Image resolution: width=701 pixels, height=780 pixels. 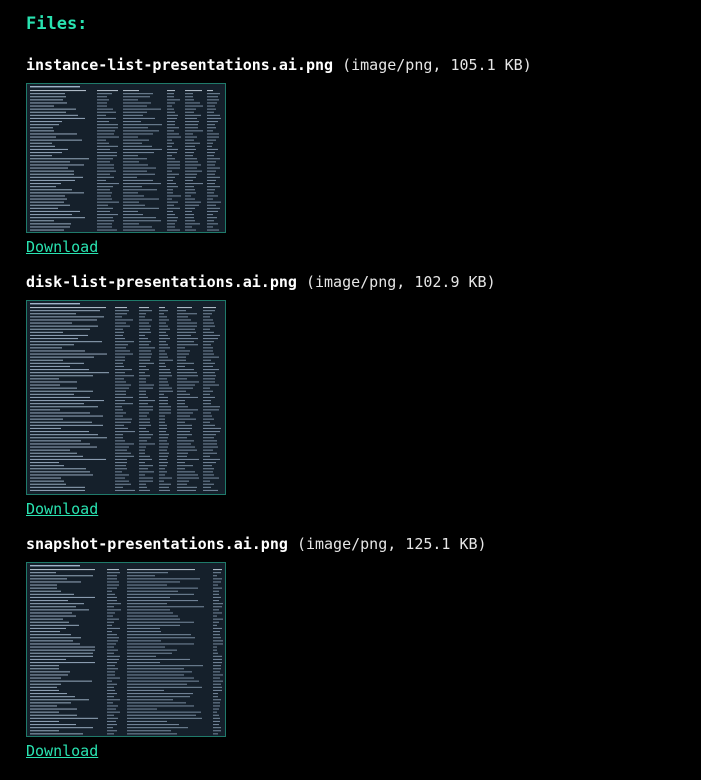 I want to click on file-meta: (image/png, 105.1 KB), so click(x=437, y=65).